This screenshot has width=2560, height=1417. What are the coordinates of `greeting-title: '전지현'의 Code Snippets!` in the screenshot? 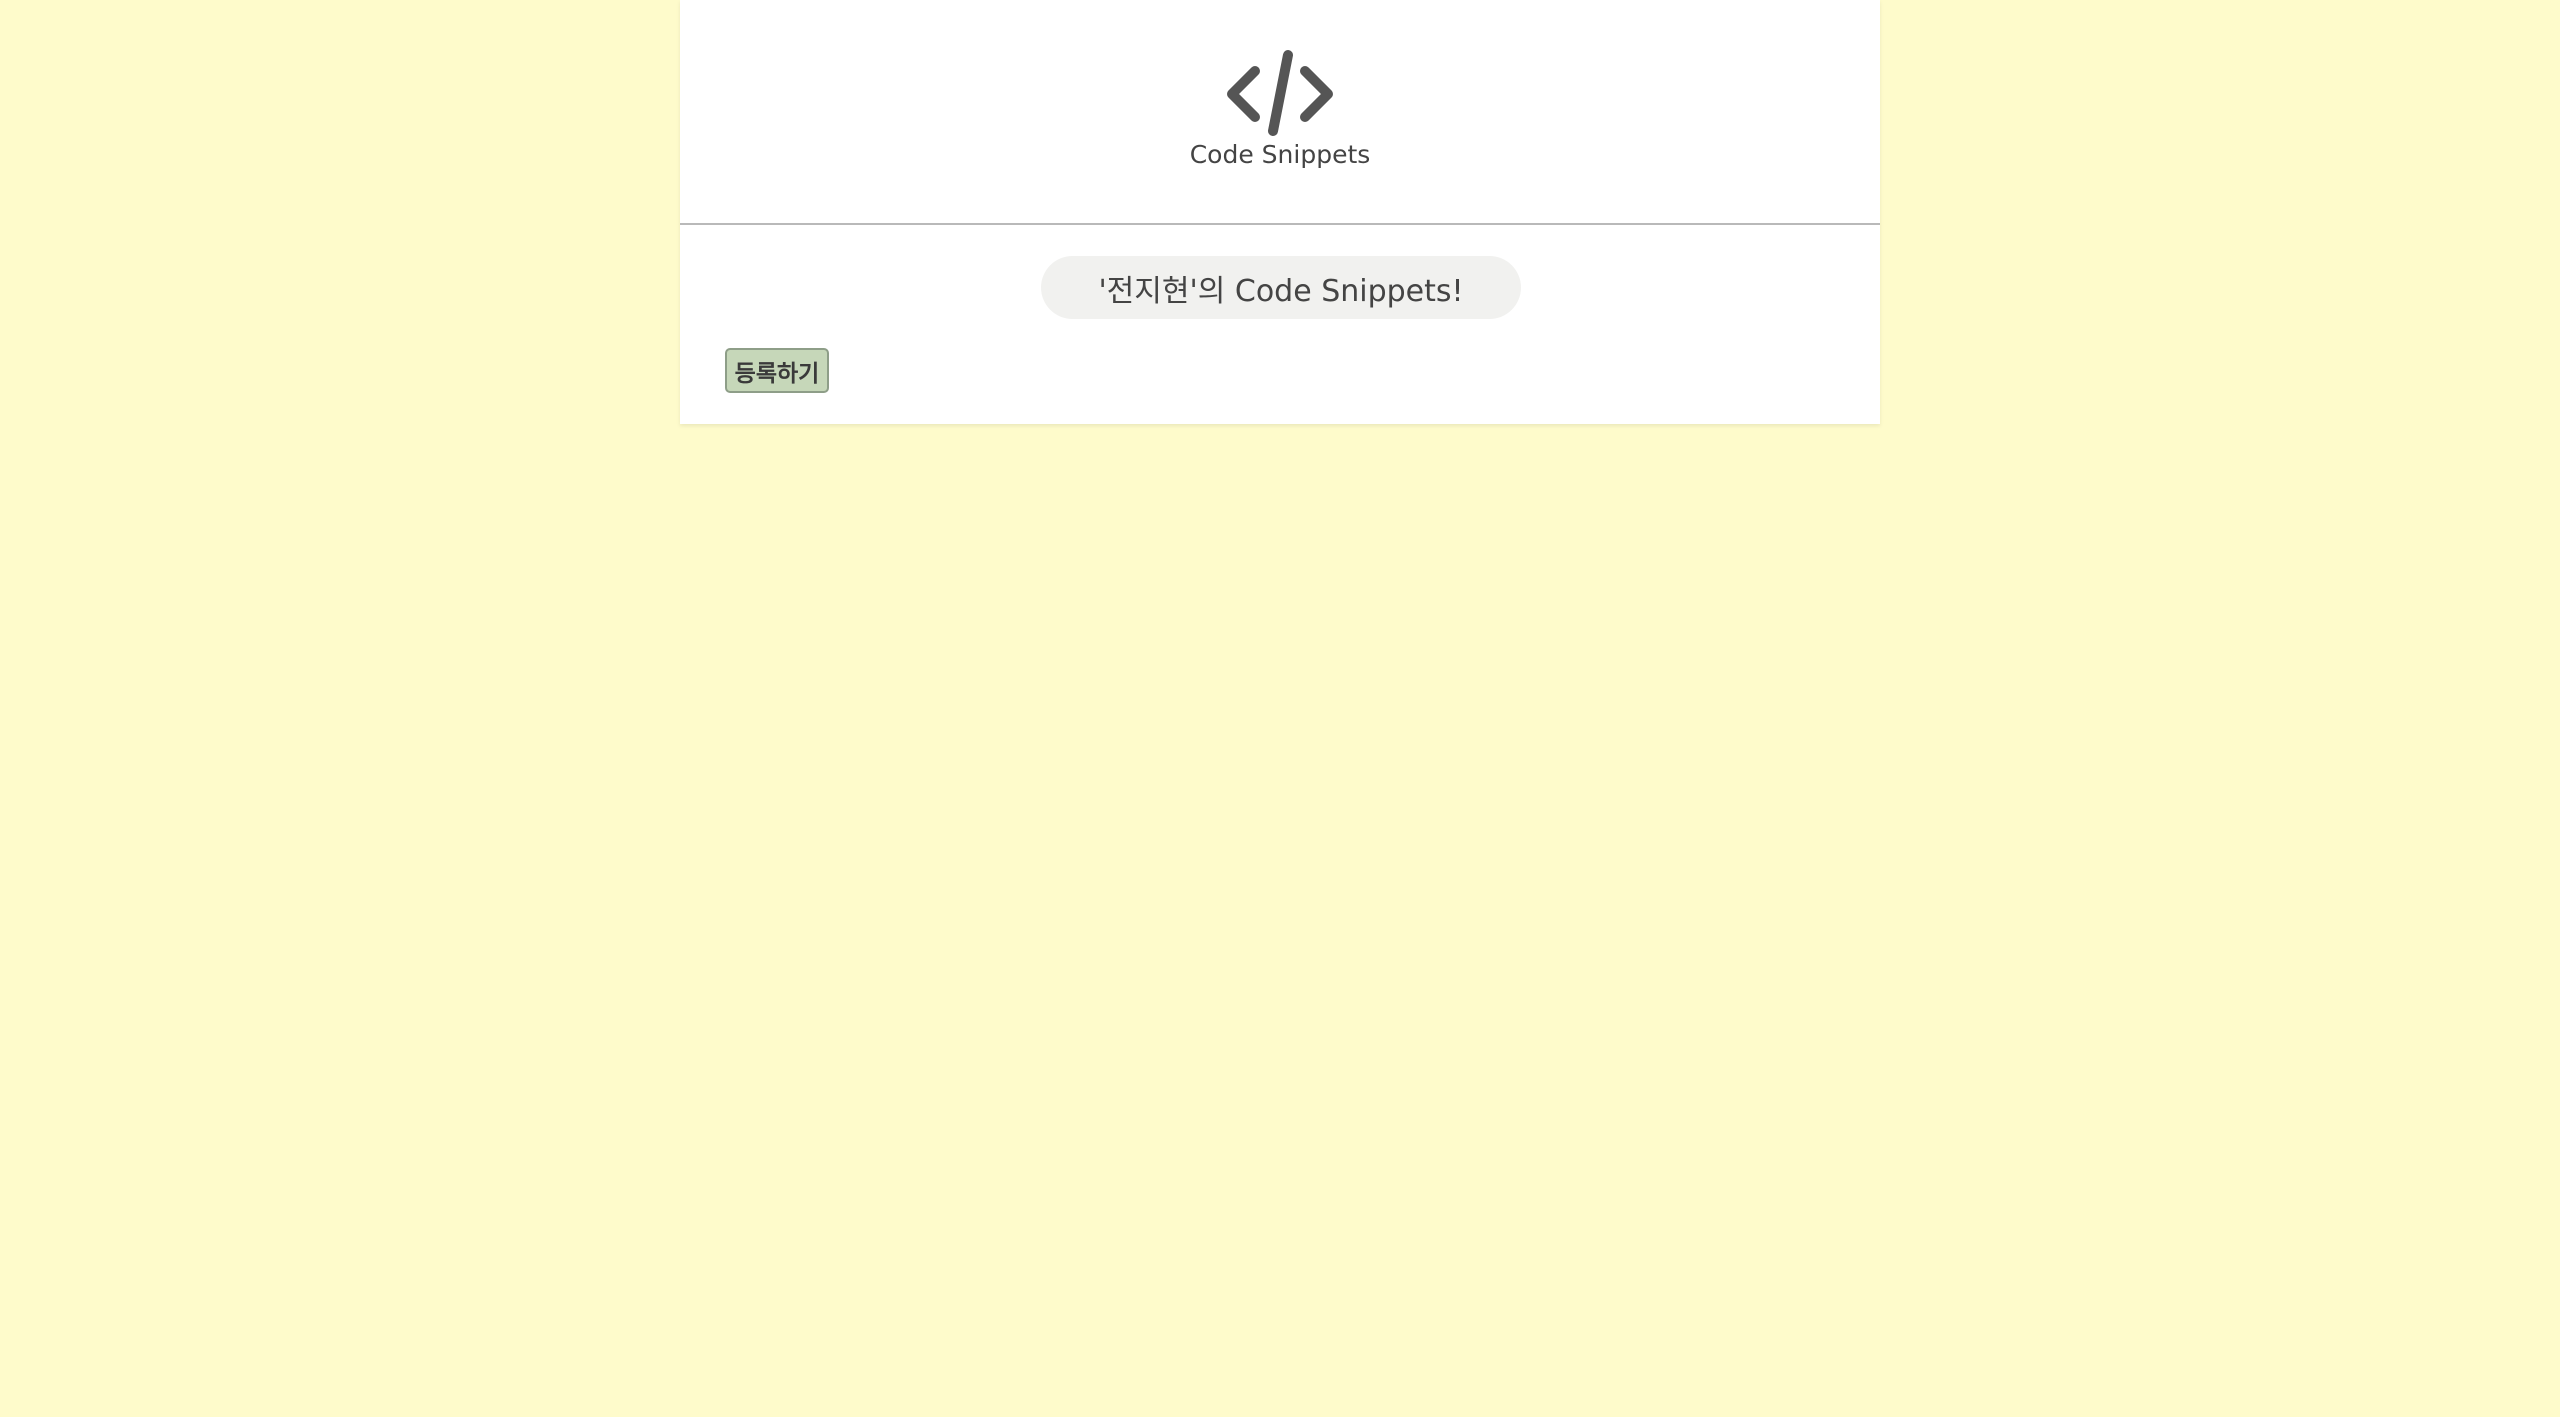 It's located at (1281, 287).